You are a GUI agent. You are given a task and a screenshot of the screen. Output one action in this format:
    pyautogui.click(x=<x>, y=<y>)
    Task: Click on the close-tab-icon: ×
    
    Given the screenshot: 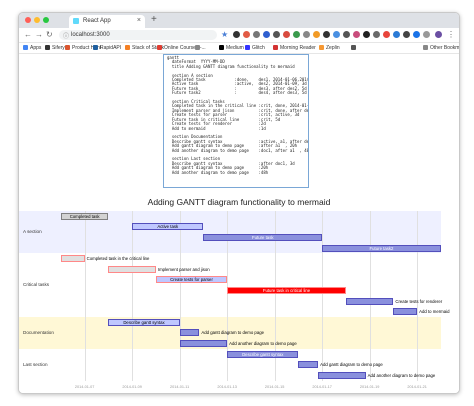 What is the action you would take?
    pyautogui.click(x=139, y=20)
    